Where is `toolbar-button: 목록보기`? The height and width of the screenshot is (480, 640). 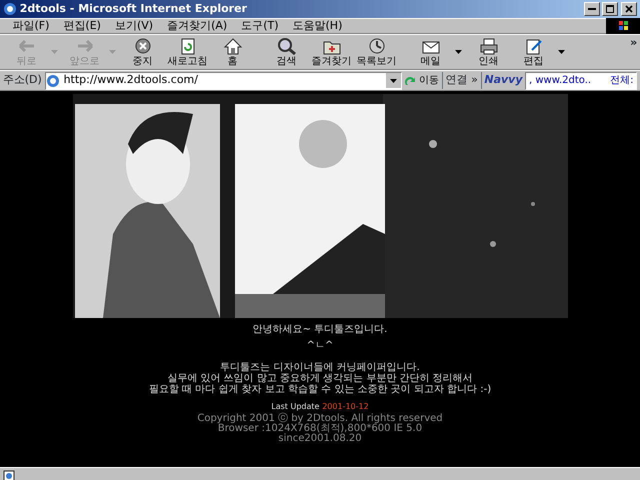 toolbar-button: 목록보기 is located at coordinates (377, 52).